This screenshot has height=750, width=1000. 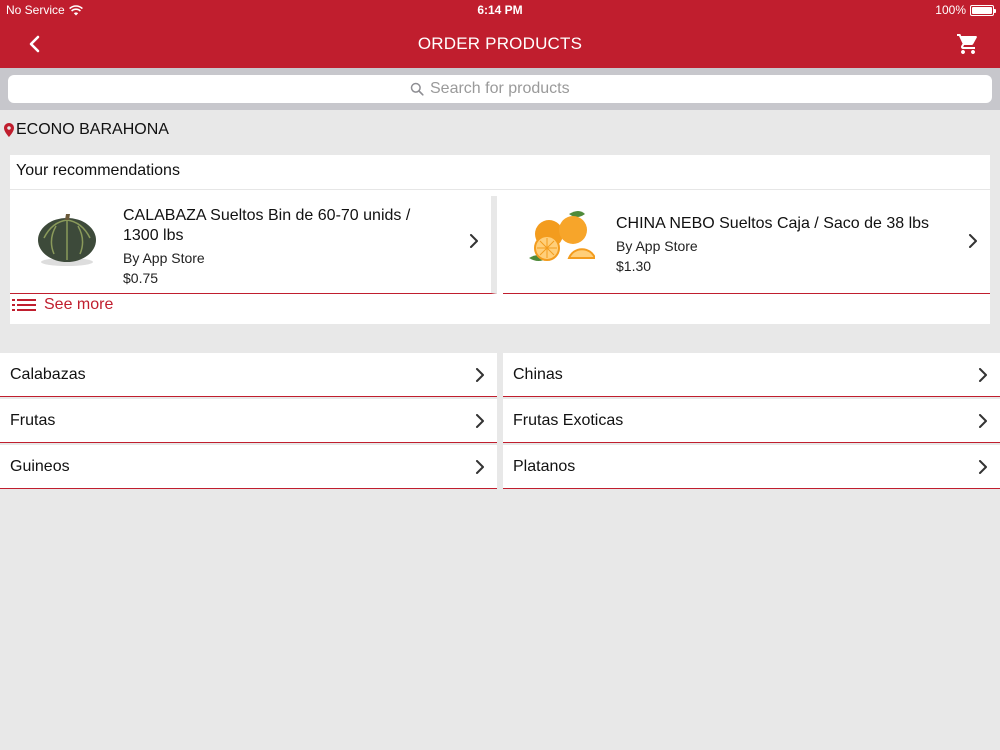 I want to click on search-input, so click(x=510, y=89).